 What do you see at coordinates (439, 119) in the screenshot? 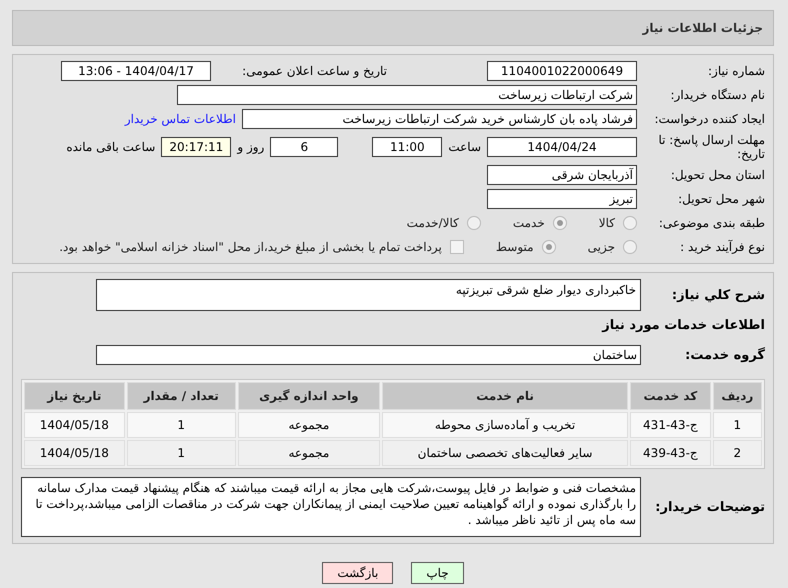
I see `requester-field: فرشاد پاده بان کارشناس خرید شرکت ارتباطات زیرساخت` at bounding box center [439, 119].